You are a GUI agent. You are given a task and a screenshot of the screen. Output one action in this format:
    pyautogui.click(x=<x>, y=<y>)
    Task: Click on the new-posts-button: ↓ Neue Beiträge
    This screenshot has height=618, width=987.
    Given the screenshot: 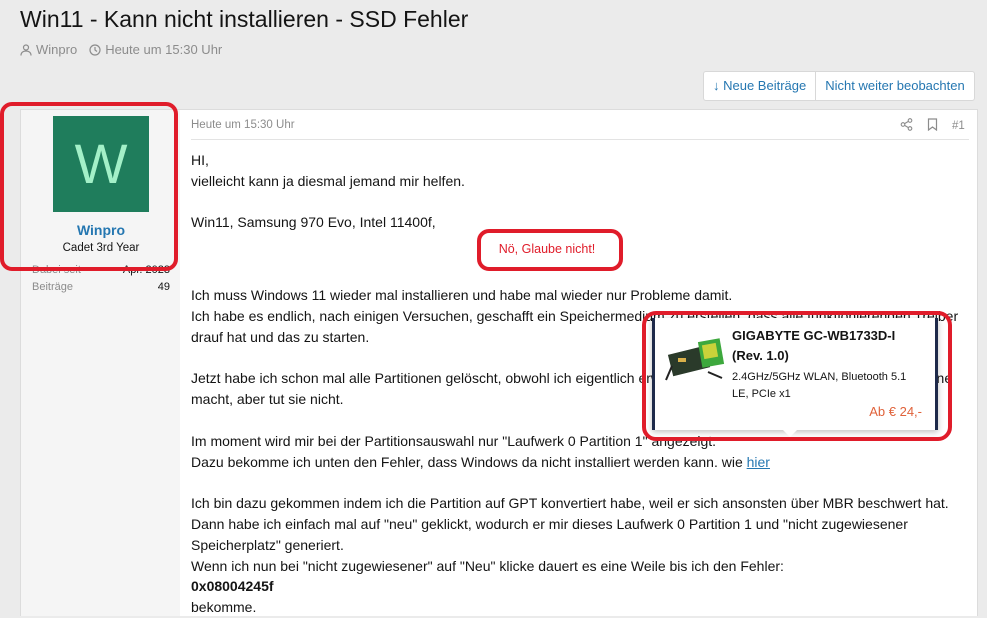 What is the action you would take?
    pyautogui.click(x=759, y=86)
    